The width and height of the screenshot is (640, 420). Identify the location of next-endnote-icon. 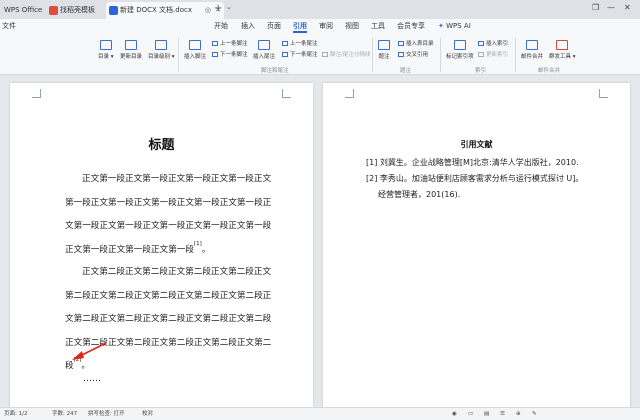
(285, 54).